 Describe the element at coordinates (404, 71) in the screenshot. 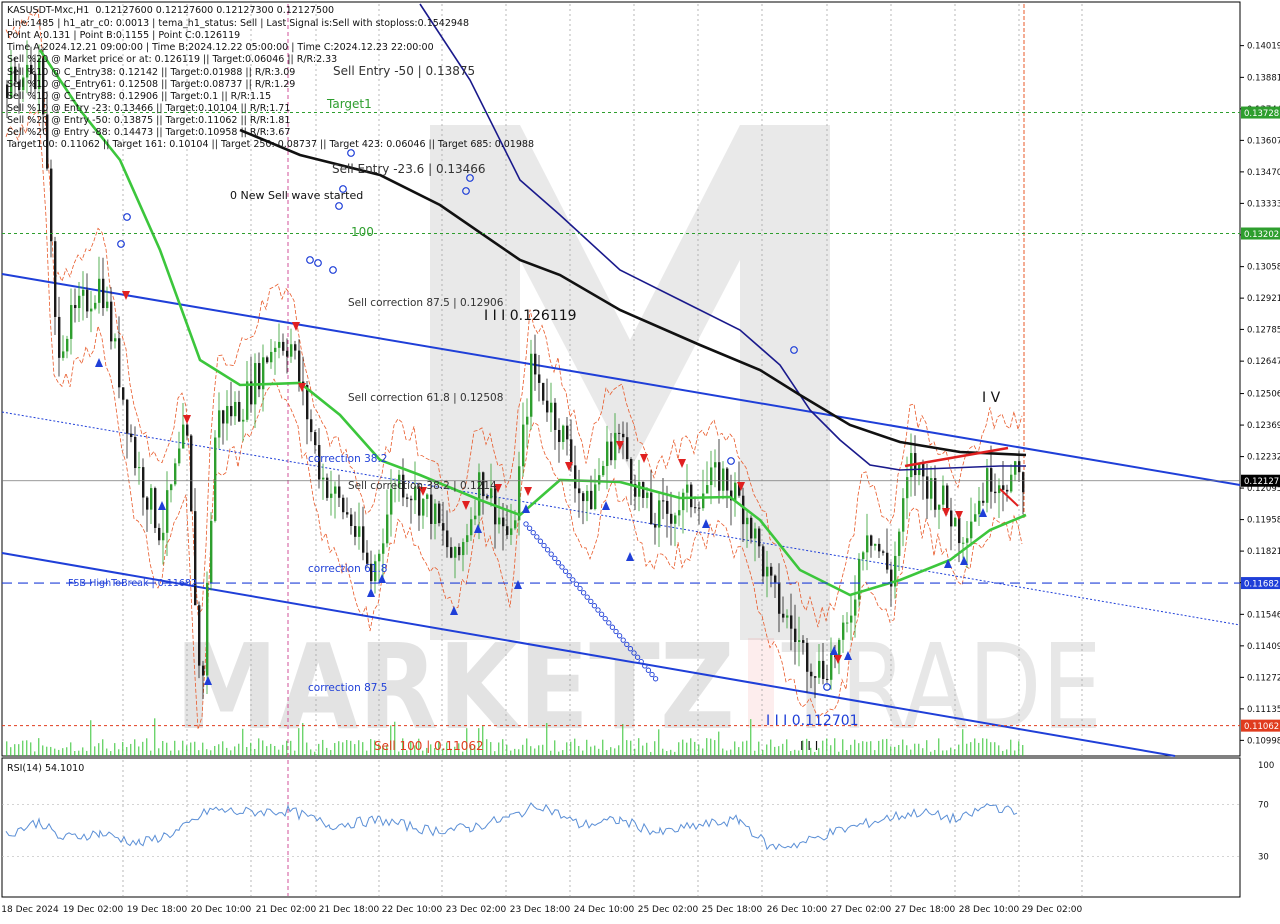

I see `annotation-sell-entry-50: Sell Entry -50 | 0.13875` at that location.